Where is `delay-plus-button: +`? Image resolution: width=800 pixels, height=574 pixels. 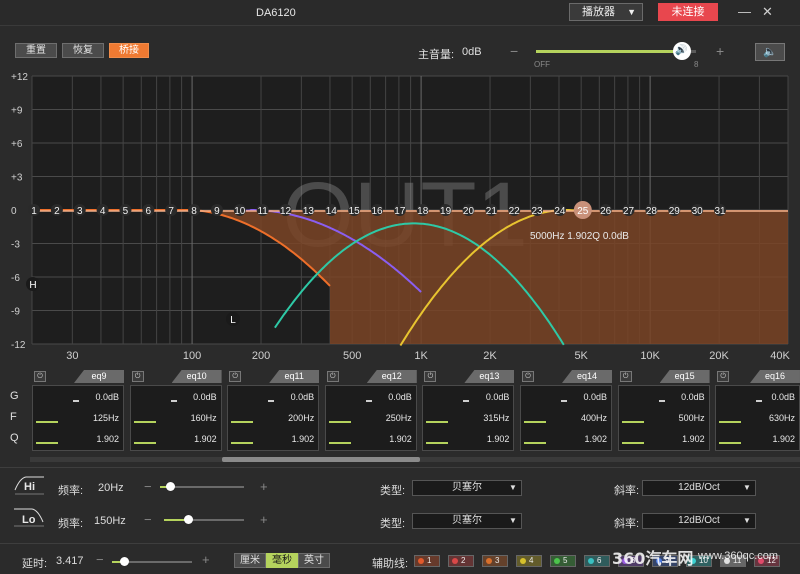 delay-plus-button: + is located at coordinates (206, 559).